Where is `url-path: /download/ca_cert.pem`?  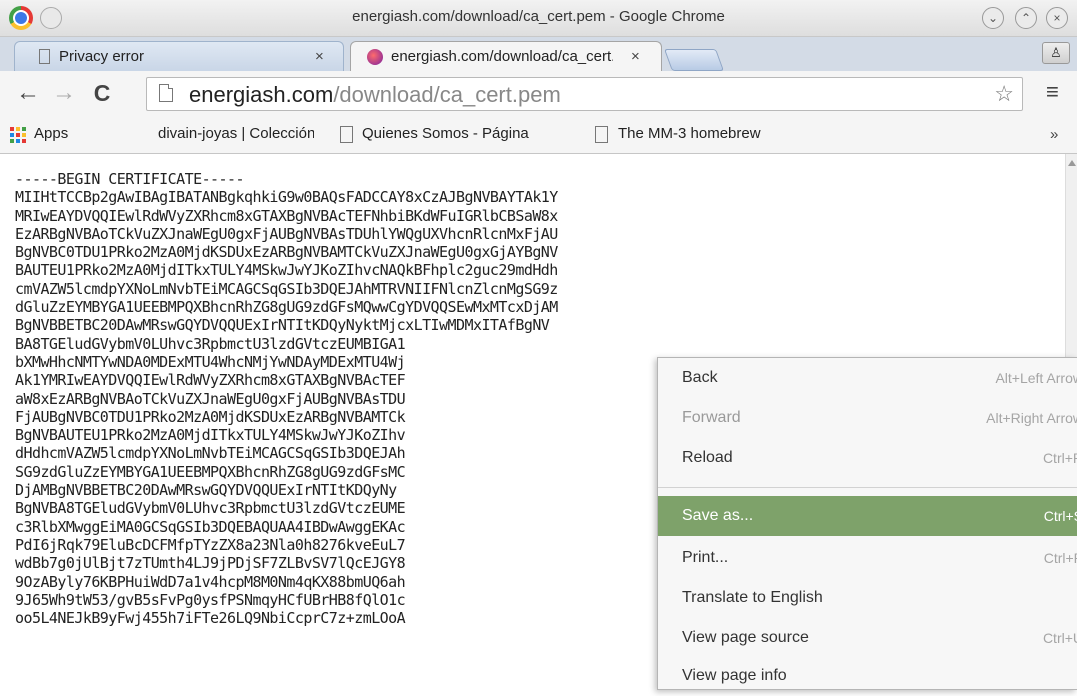 url-path: /download/ca_cert.pem is located at coordinates (447, 94).